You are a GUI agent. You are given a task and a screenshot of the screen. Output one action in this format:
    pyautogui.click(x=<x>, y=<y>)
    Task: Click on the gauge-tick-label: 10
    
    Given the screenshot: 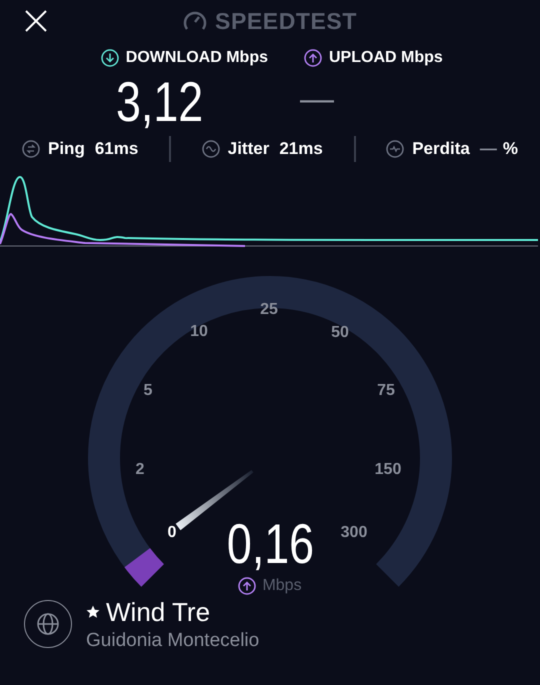 What is the action you would take?
    pyautogui.click(x=199, y=332)
    